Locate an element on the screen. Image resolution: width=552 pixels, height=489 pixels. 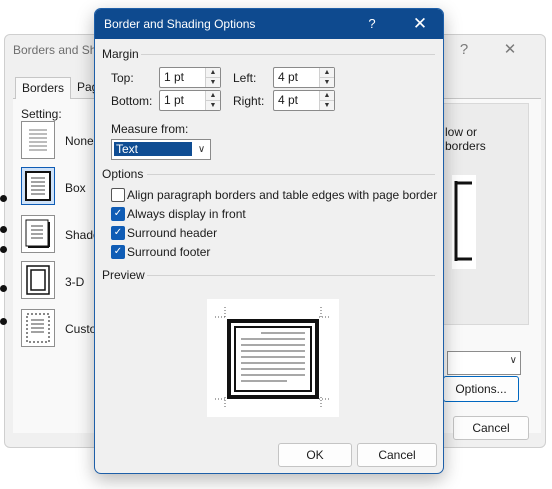
setting-box-label: Box is located at coordinates (75, 188).